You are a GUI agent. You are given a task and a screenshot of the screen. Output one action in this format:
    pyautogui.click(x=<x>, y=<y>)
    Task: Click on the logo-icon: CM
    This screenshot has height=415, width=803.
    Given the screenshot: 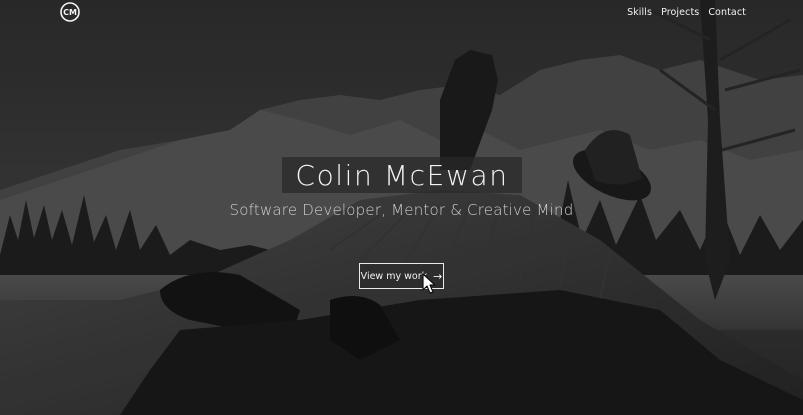 What is the action you would take?
    pyautogui.click(x=70, y=12)
    